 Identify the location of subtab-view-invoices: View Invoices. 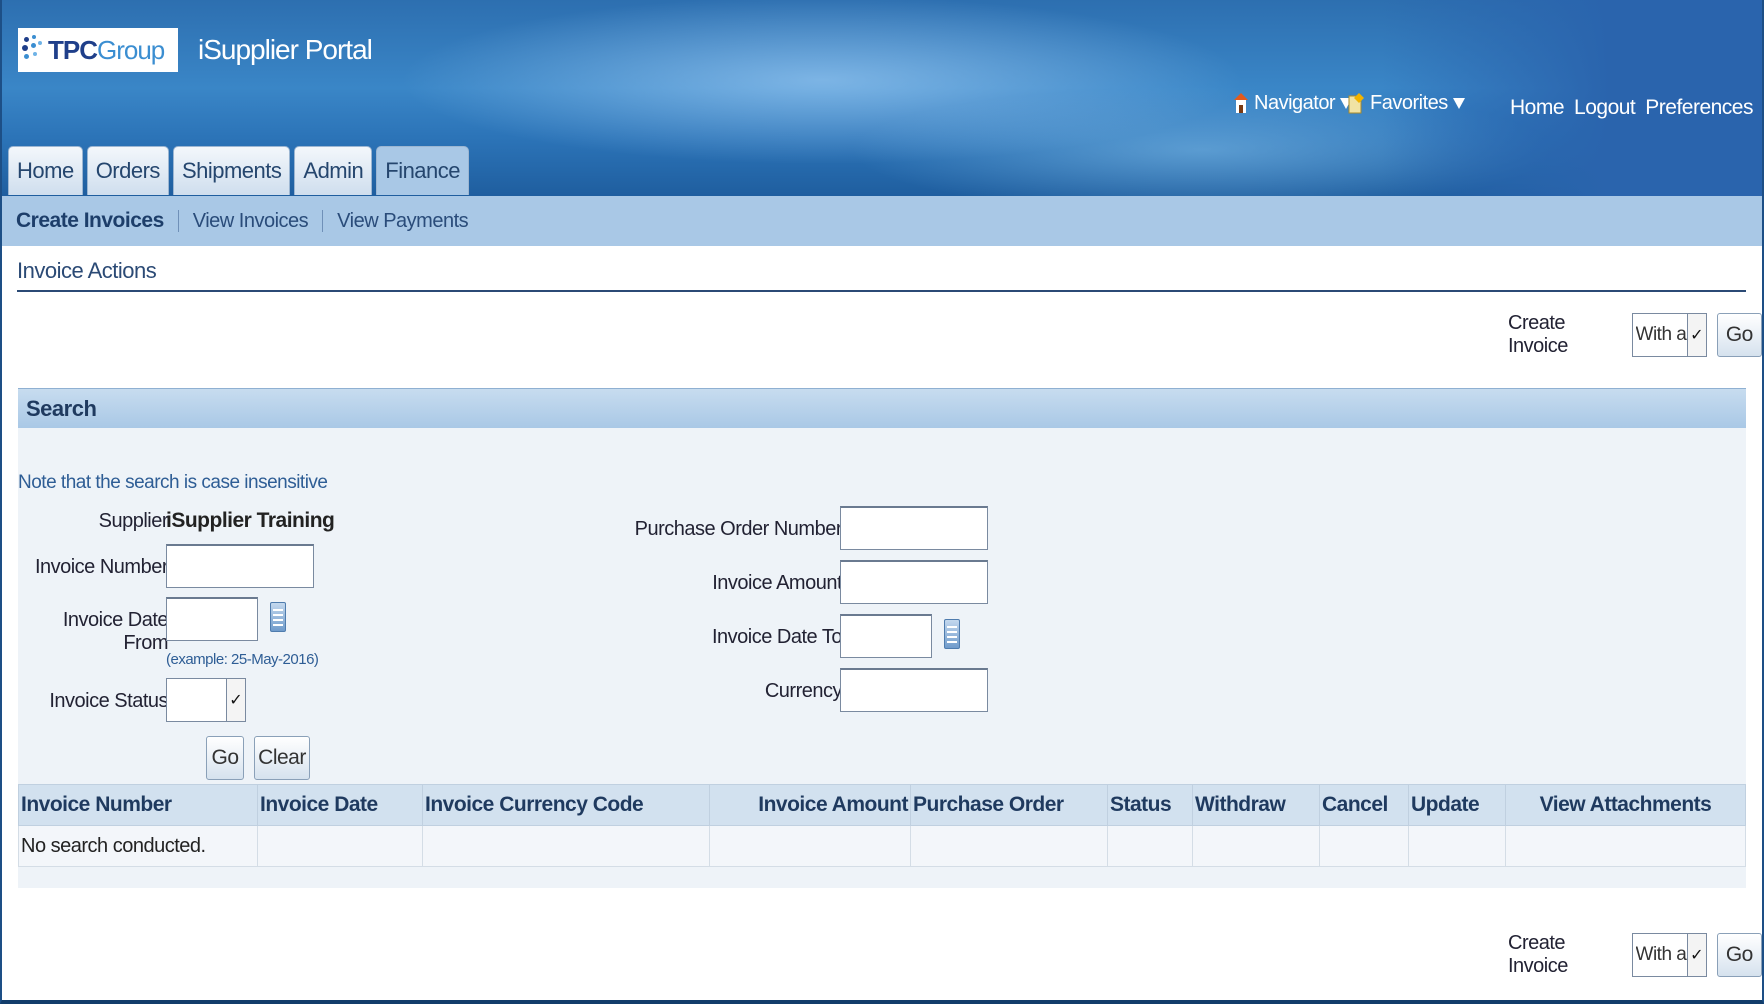
(251, 221).